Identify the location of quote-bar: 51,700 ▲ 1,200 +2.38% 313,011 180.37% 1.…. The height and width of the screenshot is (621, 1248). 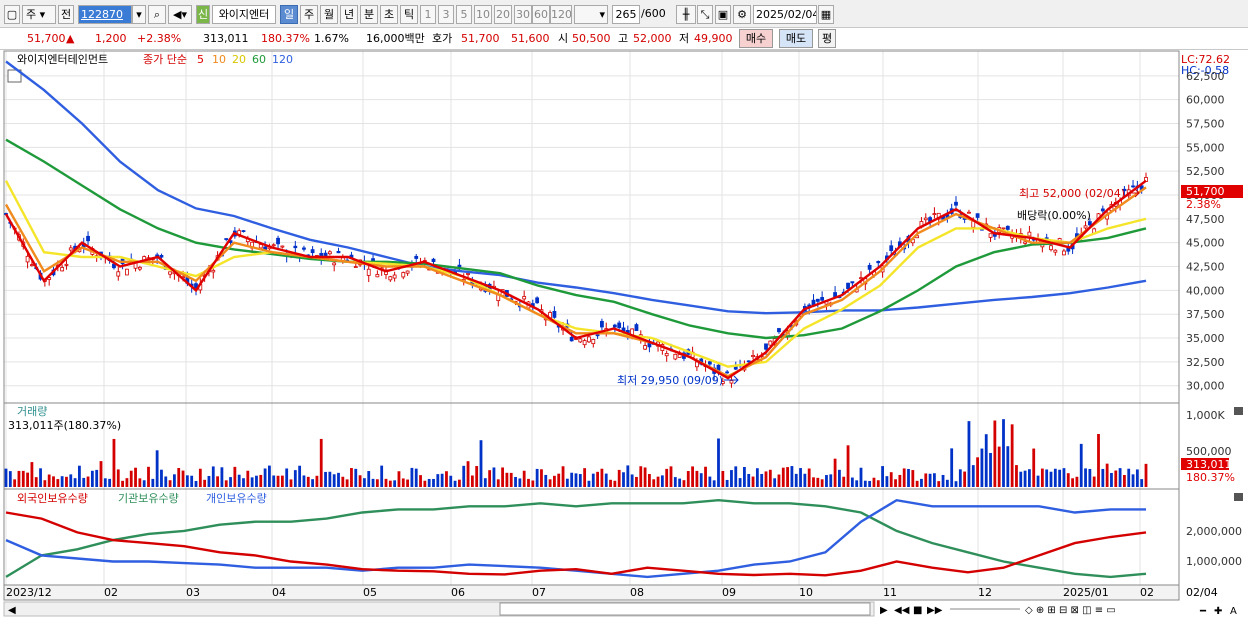
(624, 39).